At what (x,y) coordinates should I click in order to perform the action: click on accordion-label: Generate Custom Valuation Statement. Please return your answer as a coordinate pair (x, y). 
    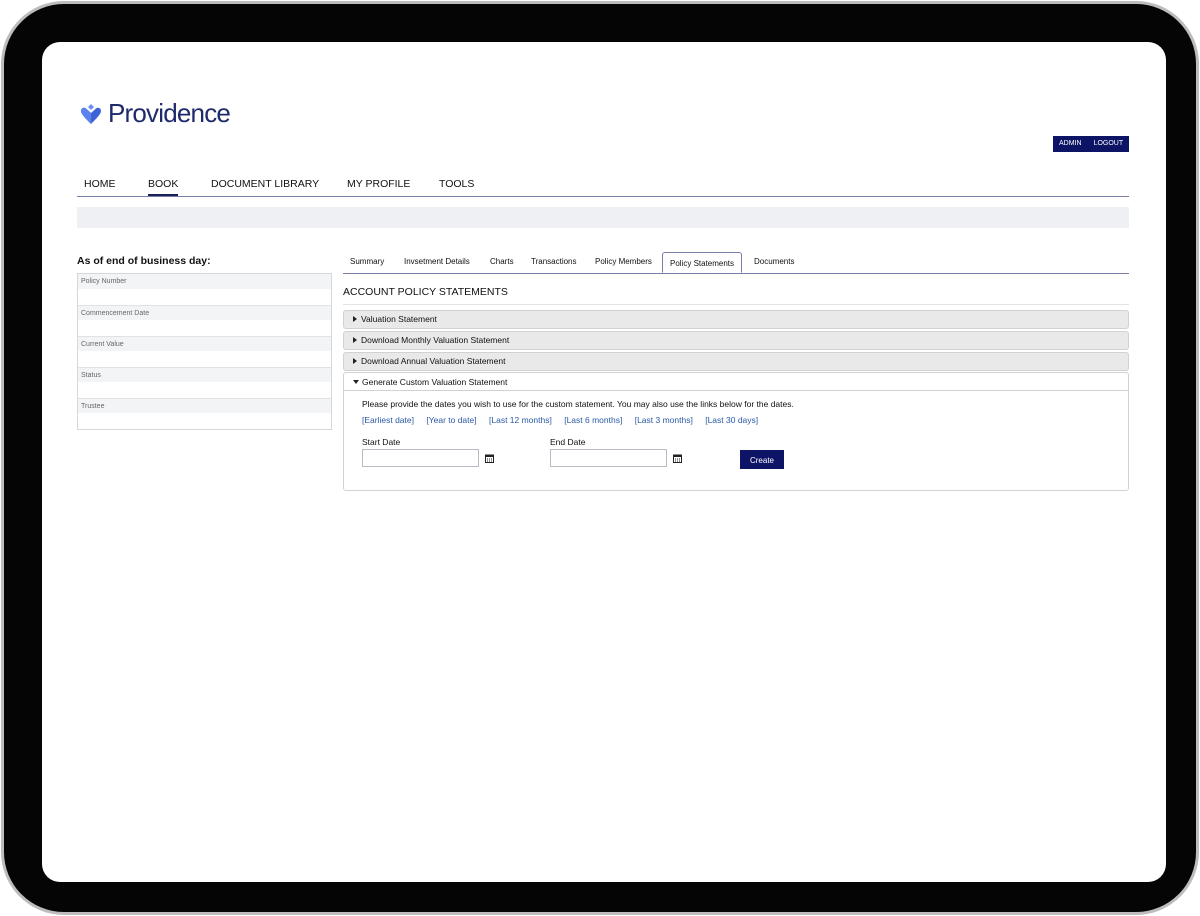
    Looking at the image, I should click on (435, 382).